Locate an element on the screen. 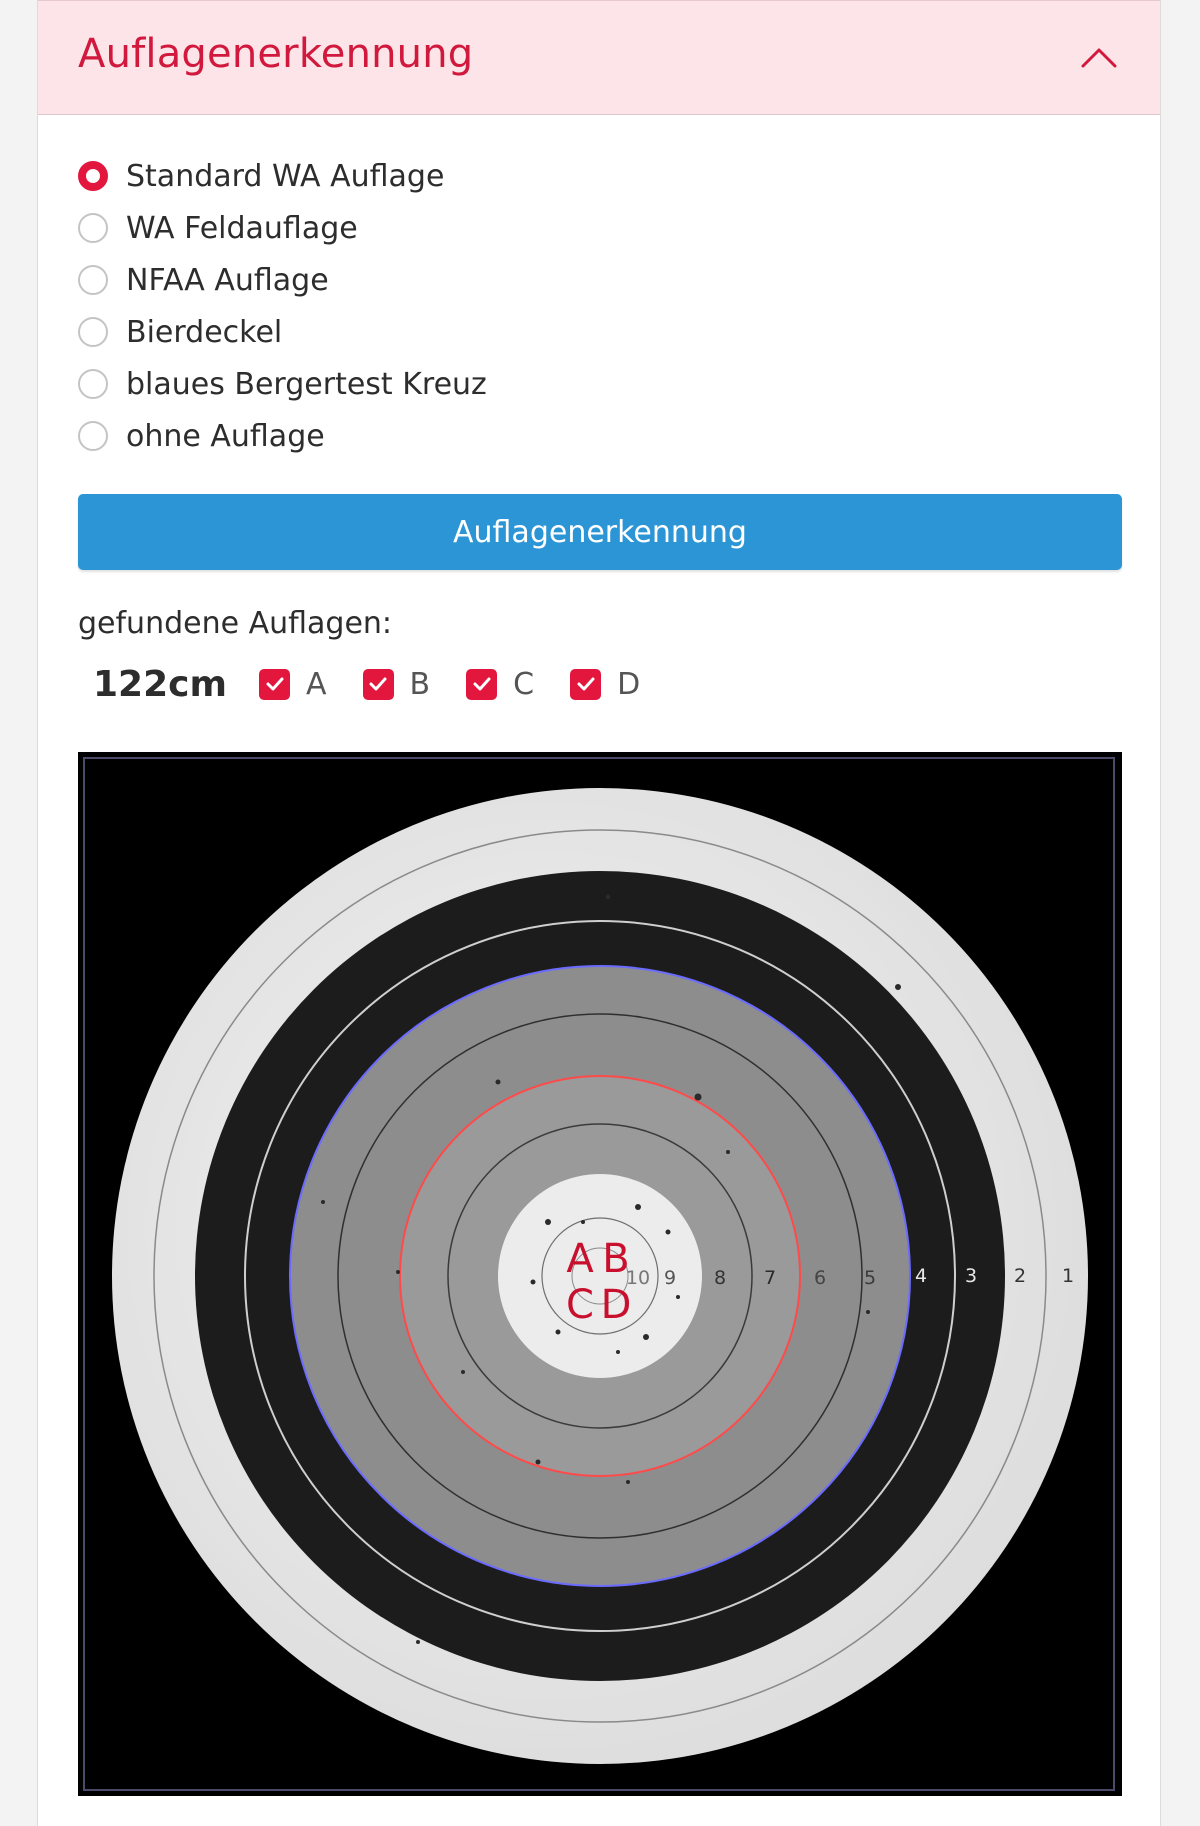  option-nfaa: NFAA Auflage is located at coordinates (282, 280).